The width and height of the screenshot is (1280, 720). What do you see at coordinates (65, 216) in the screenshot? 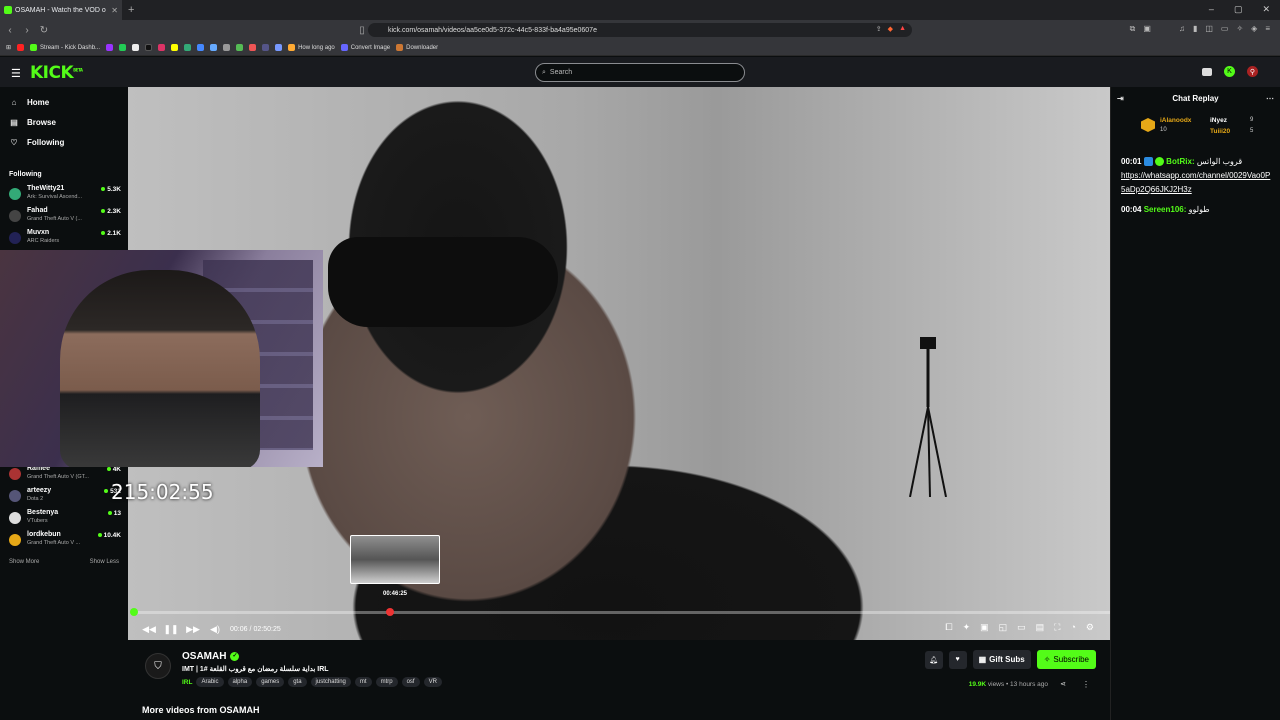
I see `following-channel: Fahad Grand Theft Auto V (... 2.3K` at bounding box center [65, 216].